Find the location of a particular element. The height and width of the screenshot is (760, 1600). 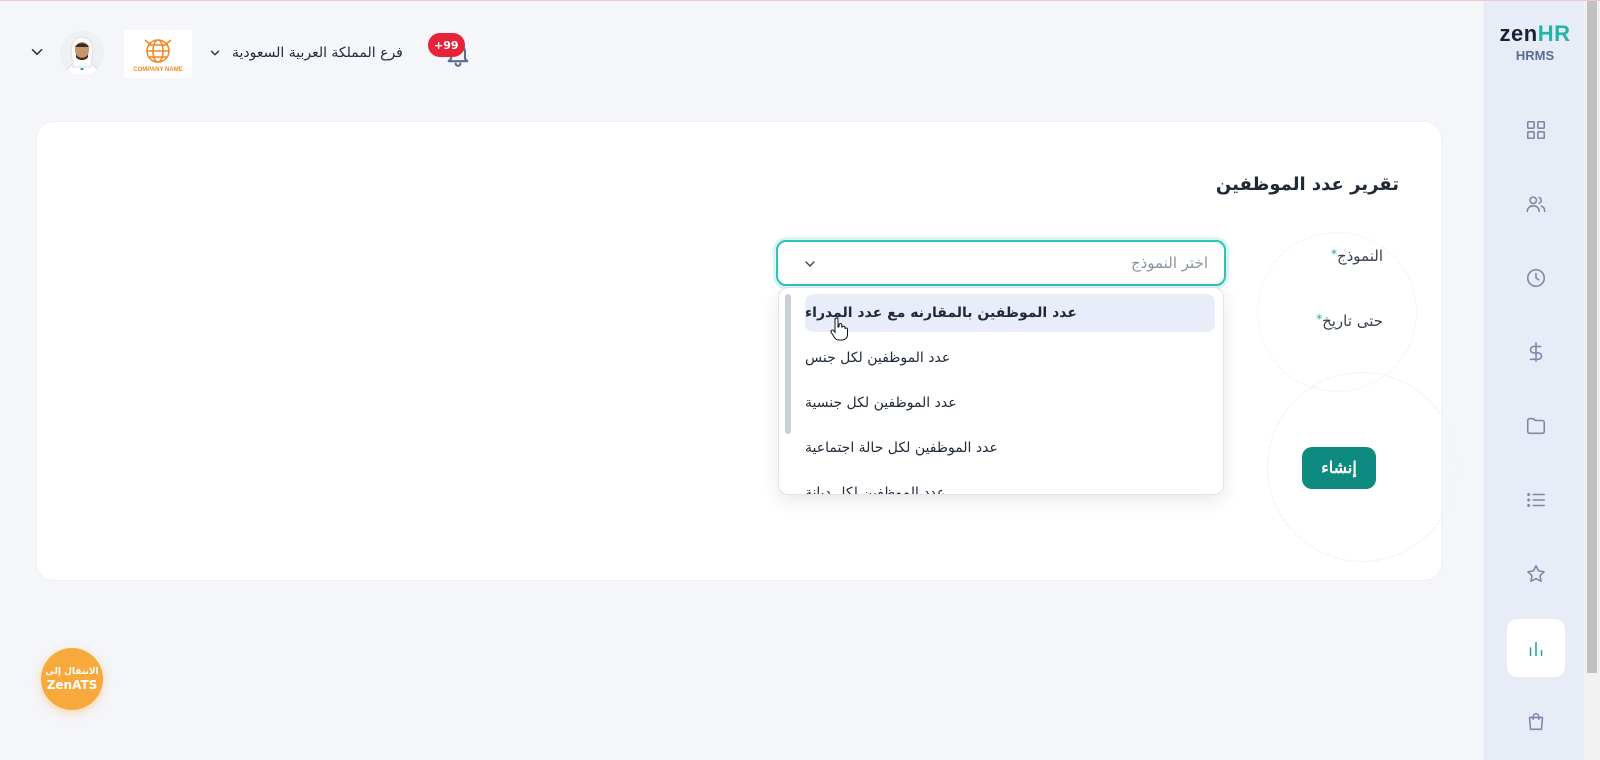

dropdown-option: عدد الموظفين لكل جنسية is located at coordinates (1010, 403).